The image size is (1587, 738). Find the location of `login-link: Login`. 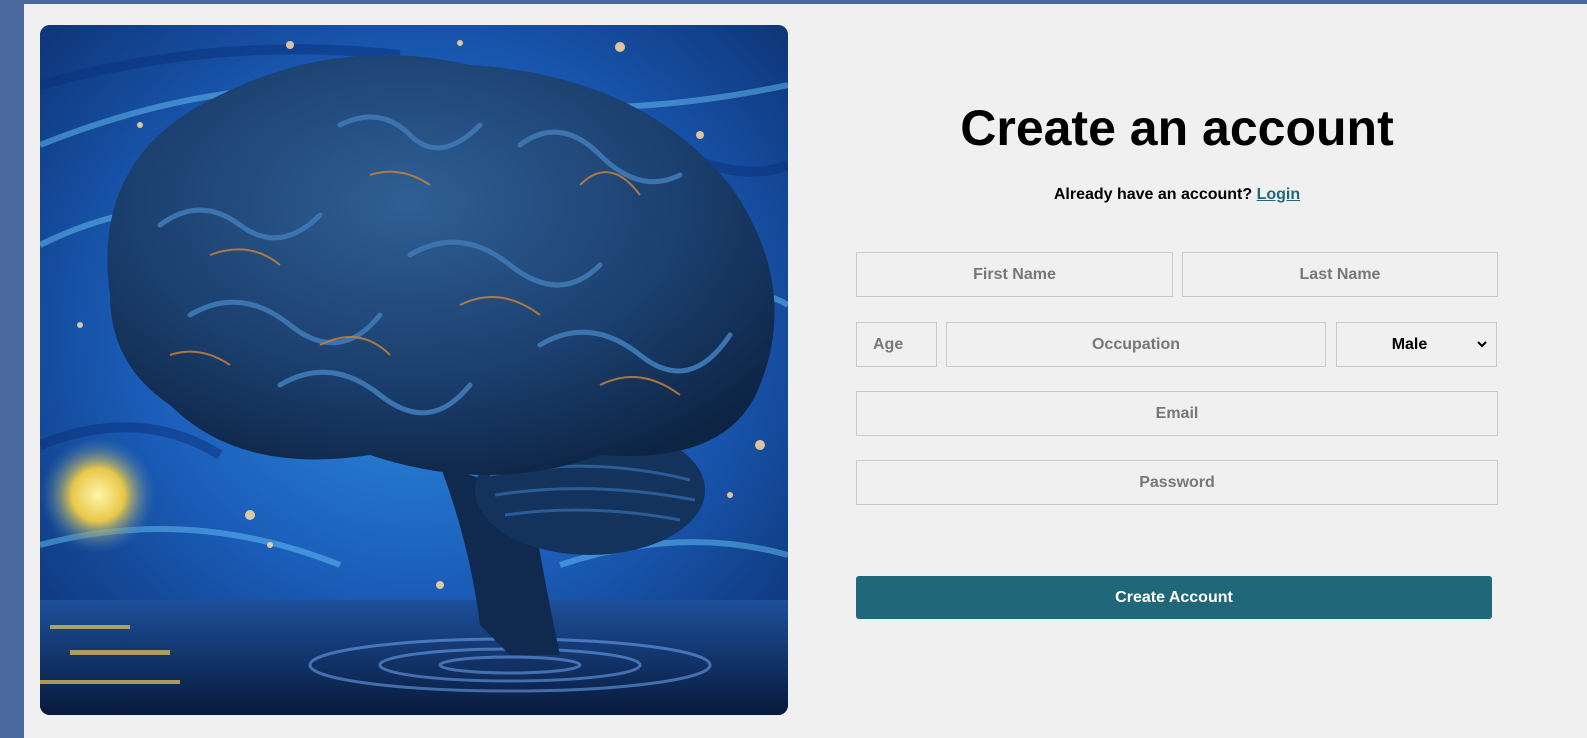

login-link: Login is located at coordinates (1279, 194).